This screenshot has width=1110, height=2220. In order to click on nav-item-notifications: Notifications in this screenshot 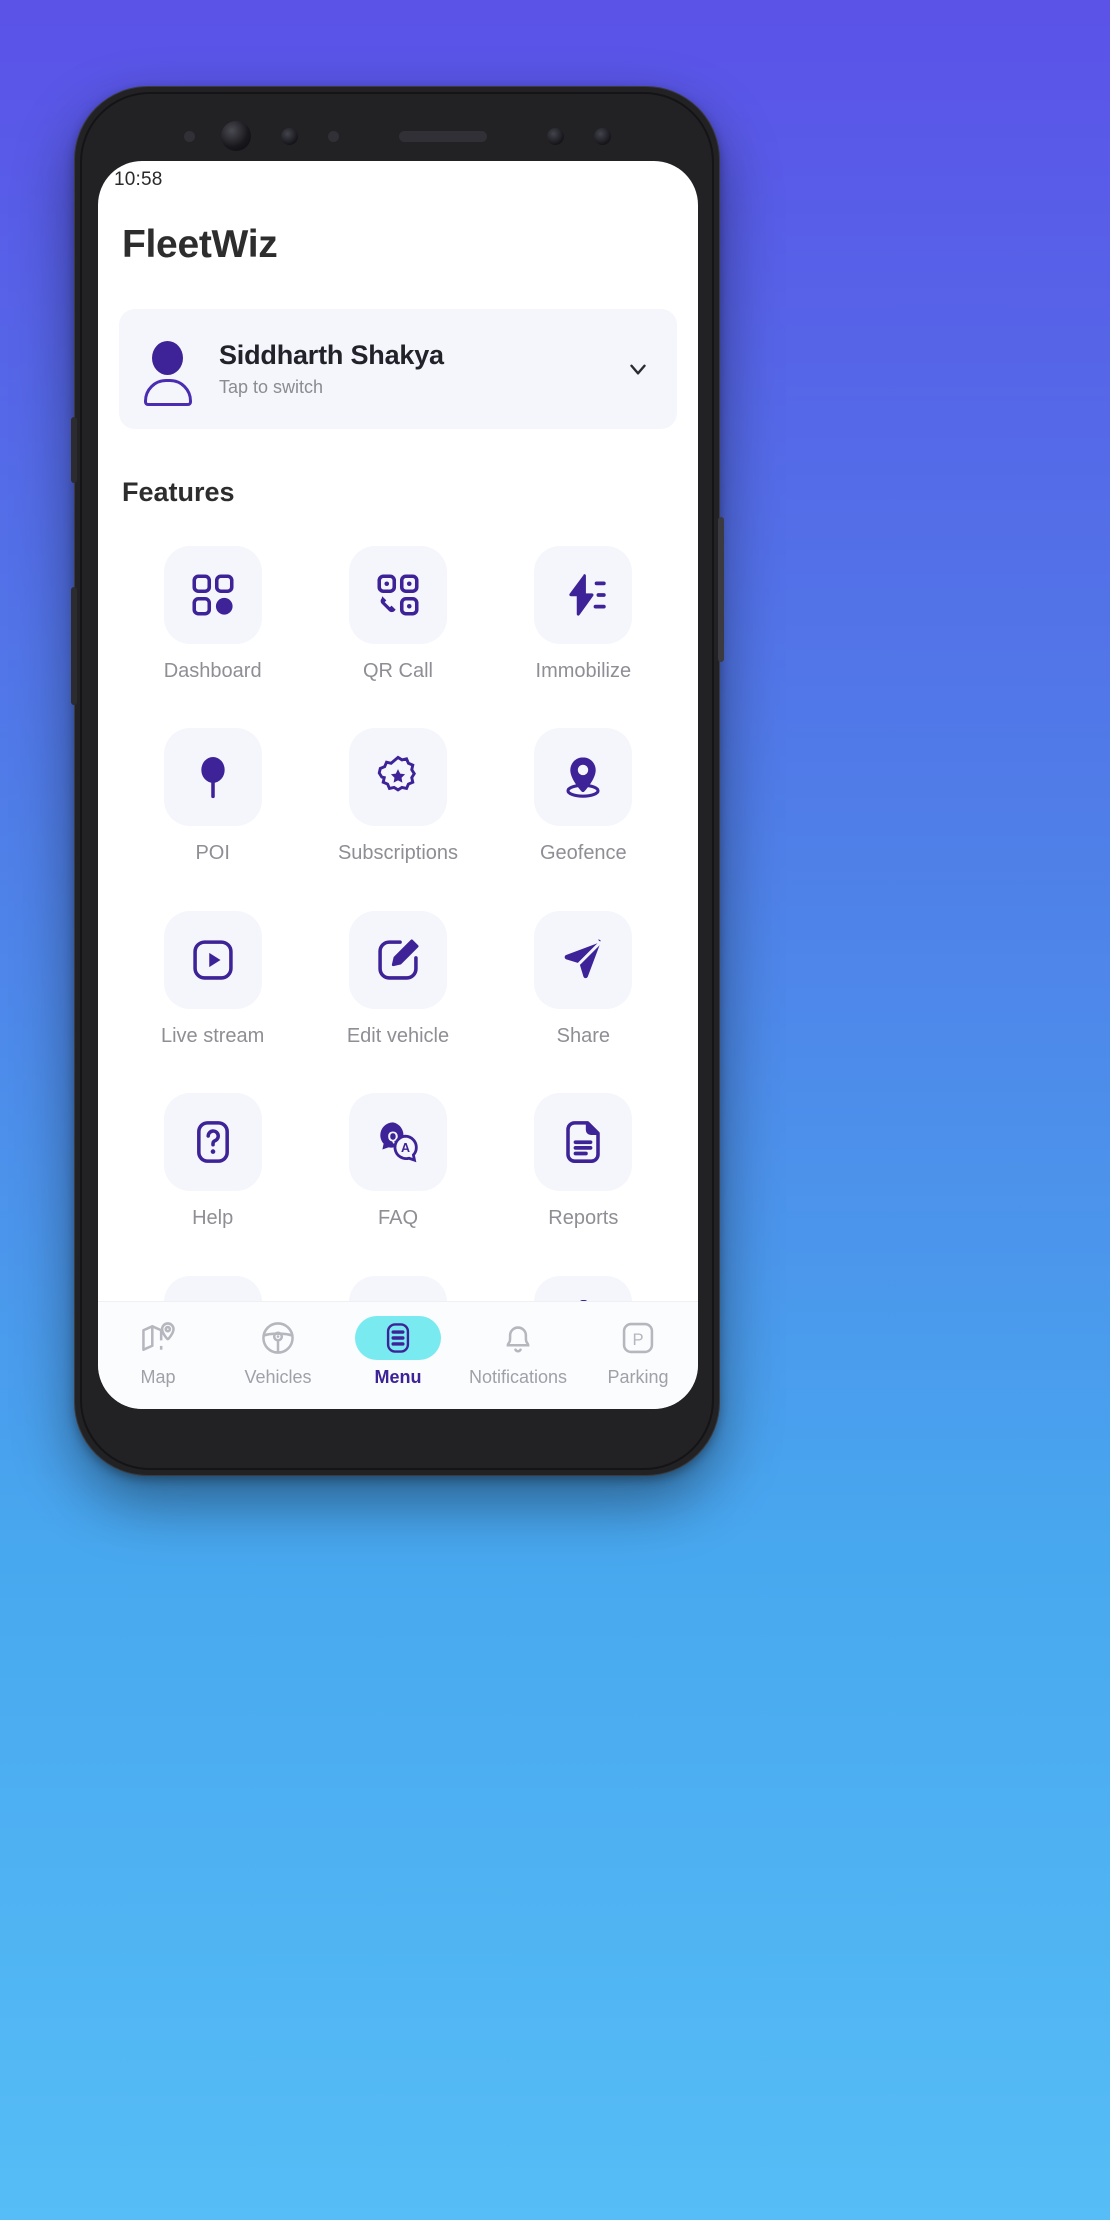, I will do `click(518, 1352)`.